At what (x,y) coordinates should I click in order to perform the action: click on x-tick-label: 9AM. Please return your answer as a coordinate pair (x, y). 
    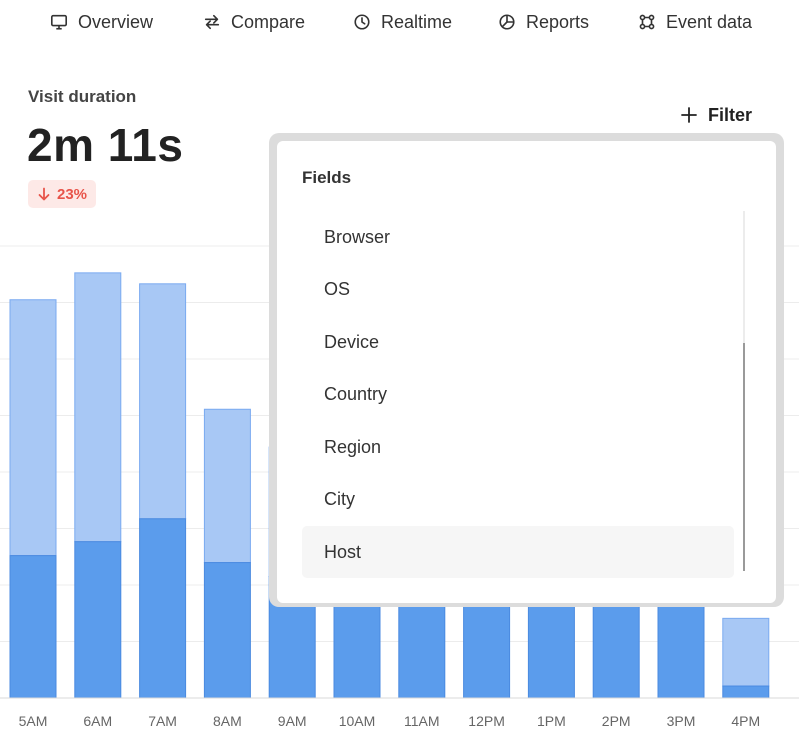
    Looking at the image, I should click on (292, 721).